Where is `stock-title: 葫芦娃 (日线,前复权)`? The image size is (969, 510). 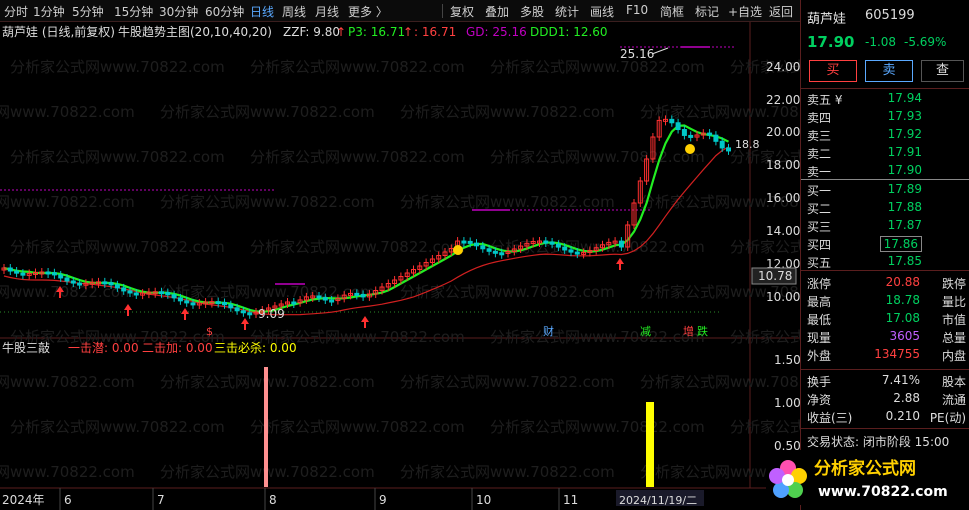 stock-title: 葫芦娃 (日线,前复权) is located at coordinates (58, 31).